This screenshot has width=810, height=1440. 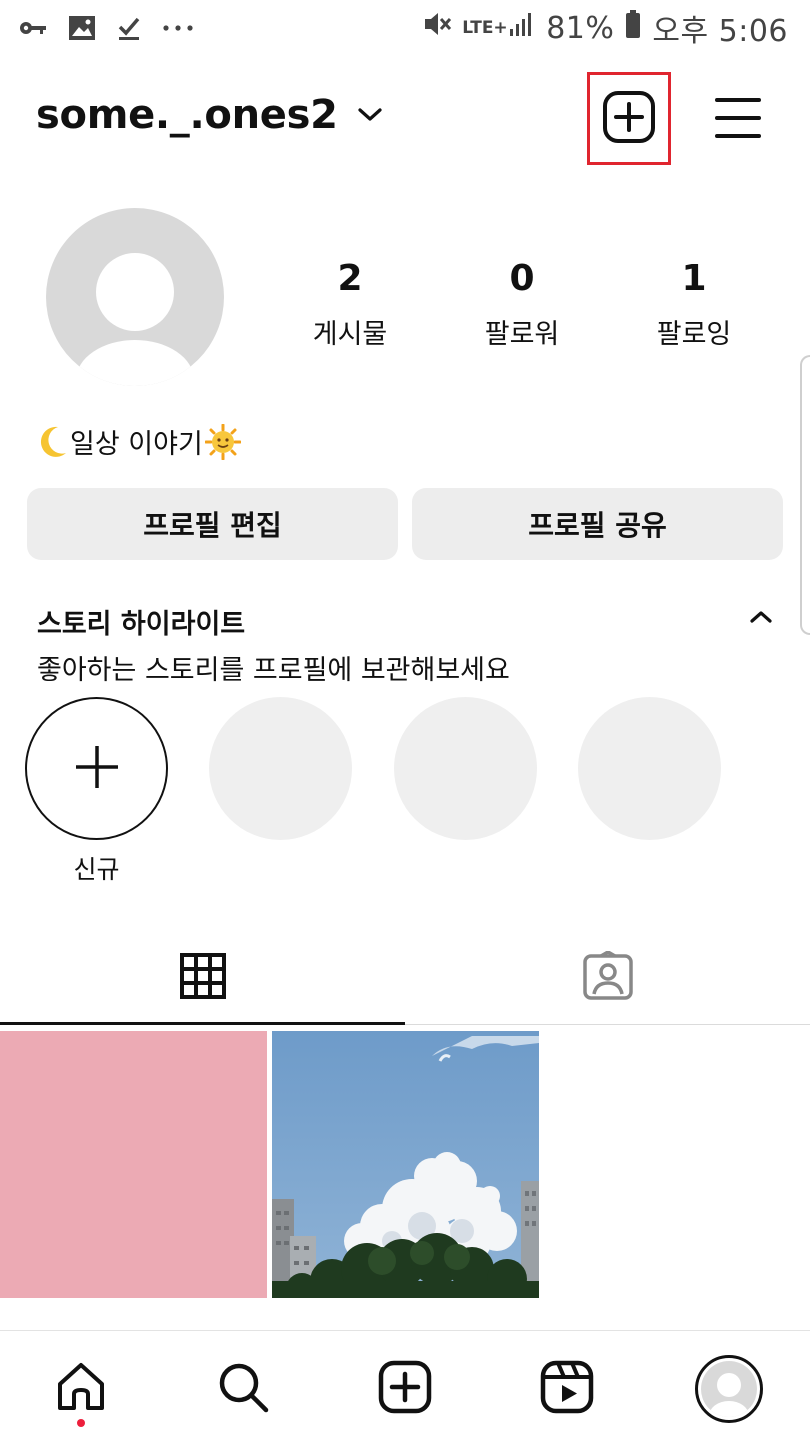 What do you see at coordinates (633, 28) in the screenshot?
I see `battery-icon` at bounding box center [633, 28].